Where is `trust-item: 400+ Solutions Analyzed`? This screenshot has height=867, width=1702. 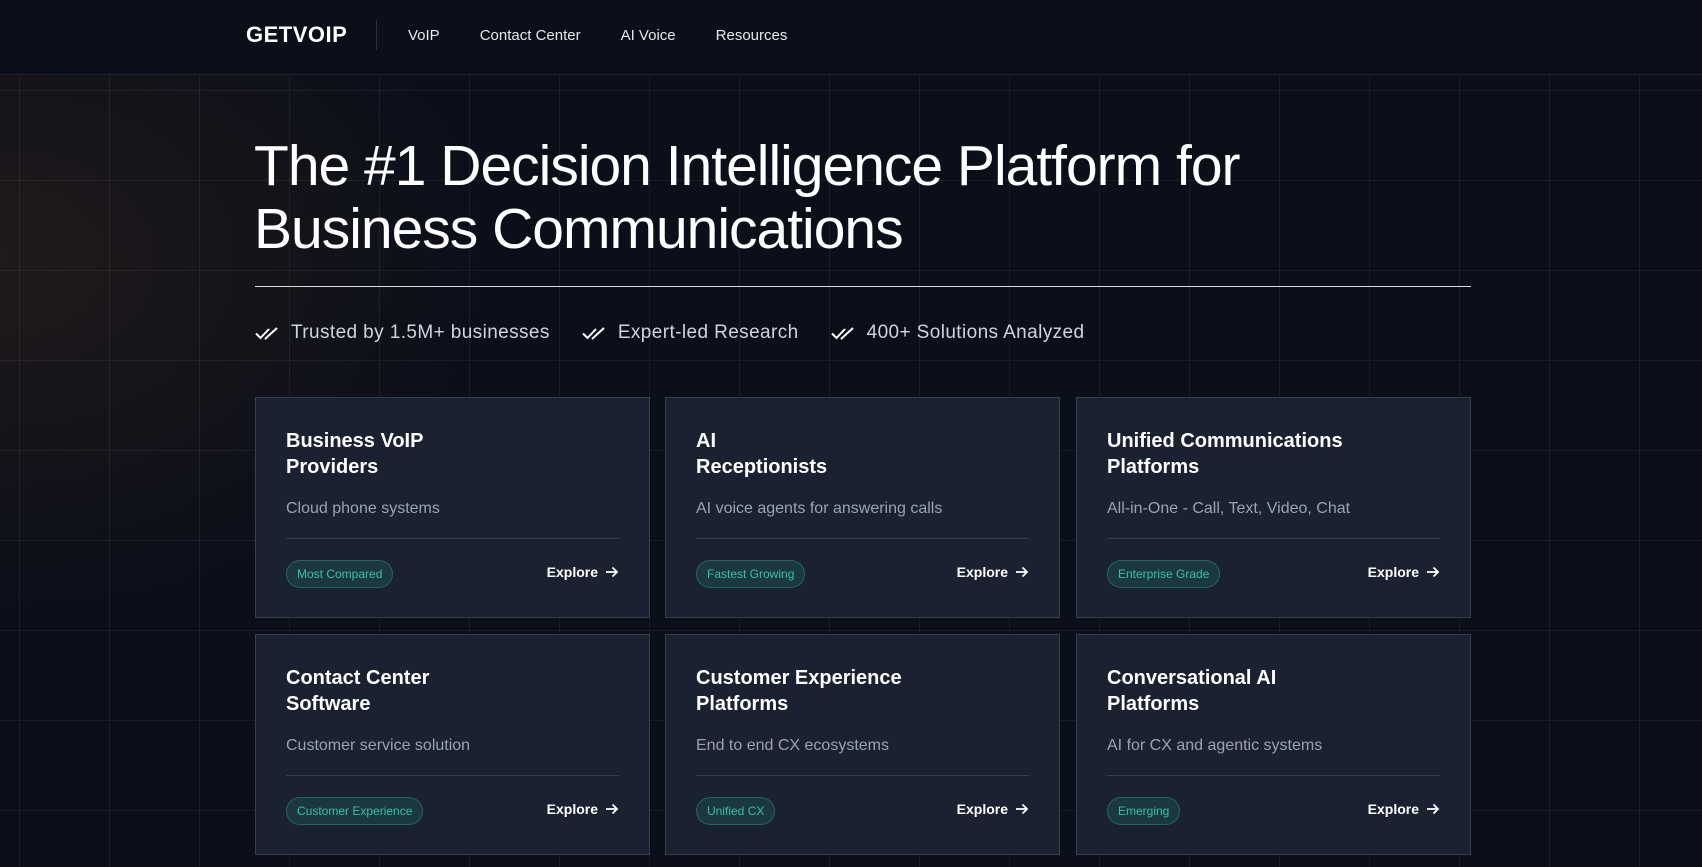 trust-item: 400+ Solutions Analyzed is located at coordinates (957, 333).